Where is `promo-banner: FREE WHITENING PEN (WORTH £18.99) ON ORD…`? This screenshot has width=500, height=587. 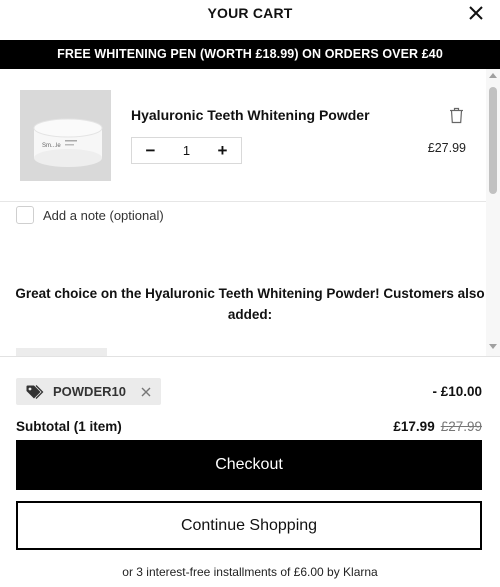
promo-banner: FREE WHITENING PEN (WORTH £18.99) ON ORD… is located at coordinates (250, 54).